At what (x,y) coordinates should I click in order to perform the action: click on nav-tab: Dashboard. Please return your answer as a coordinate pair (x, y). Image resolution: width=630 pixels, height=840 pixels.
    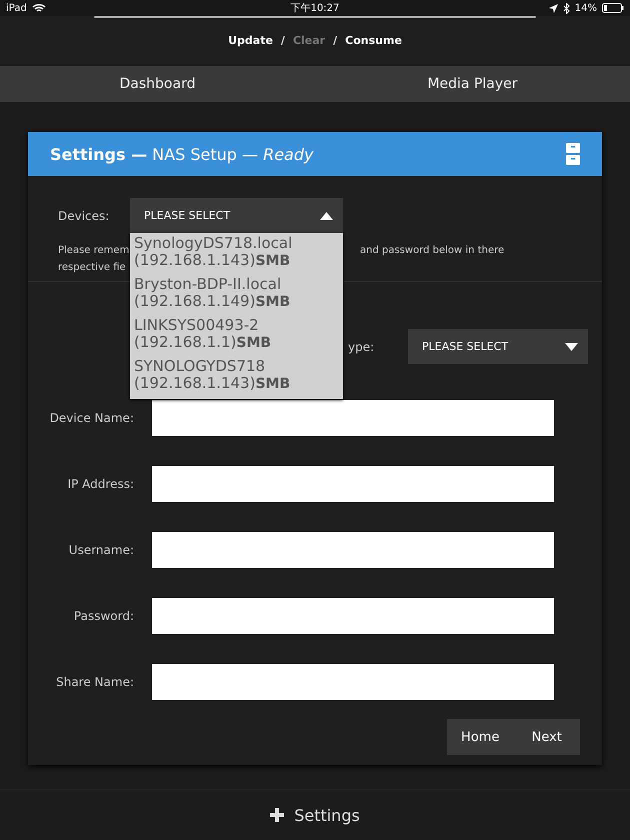
    Looking at the image, I should click on (157, 84).